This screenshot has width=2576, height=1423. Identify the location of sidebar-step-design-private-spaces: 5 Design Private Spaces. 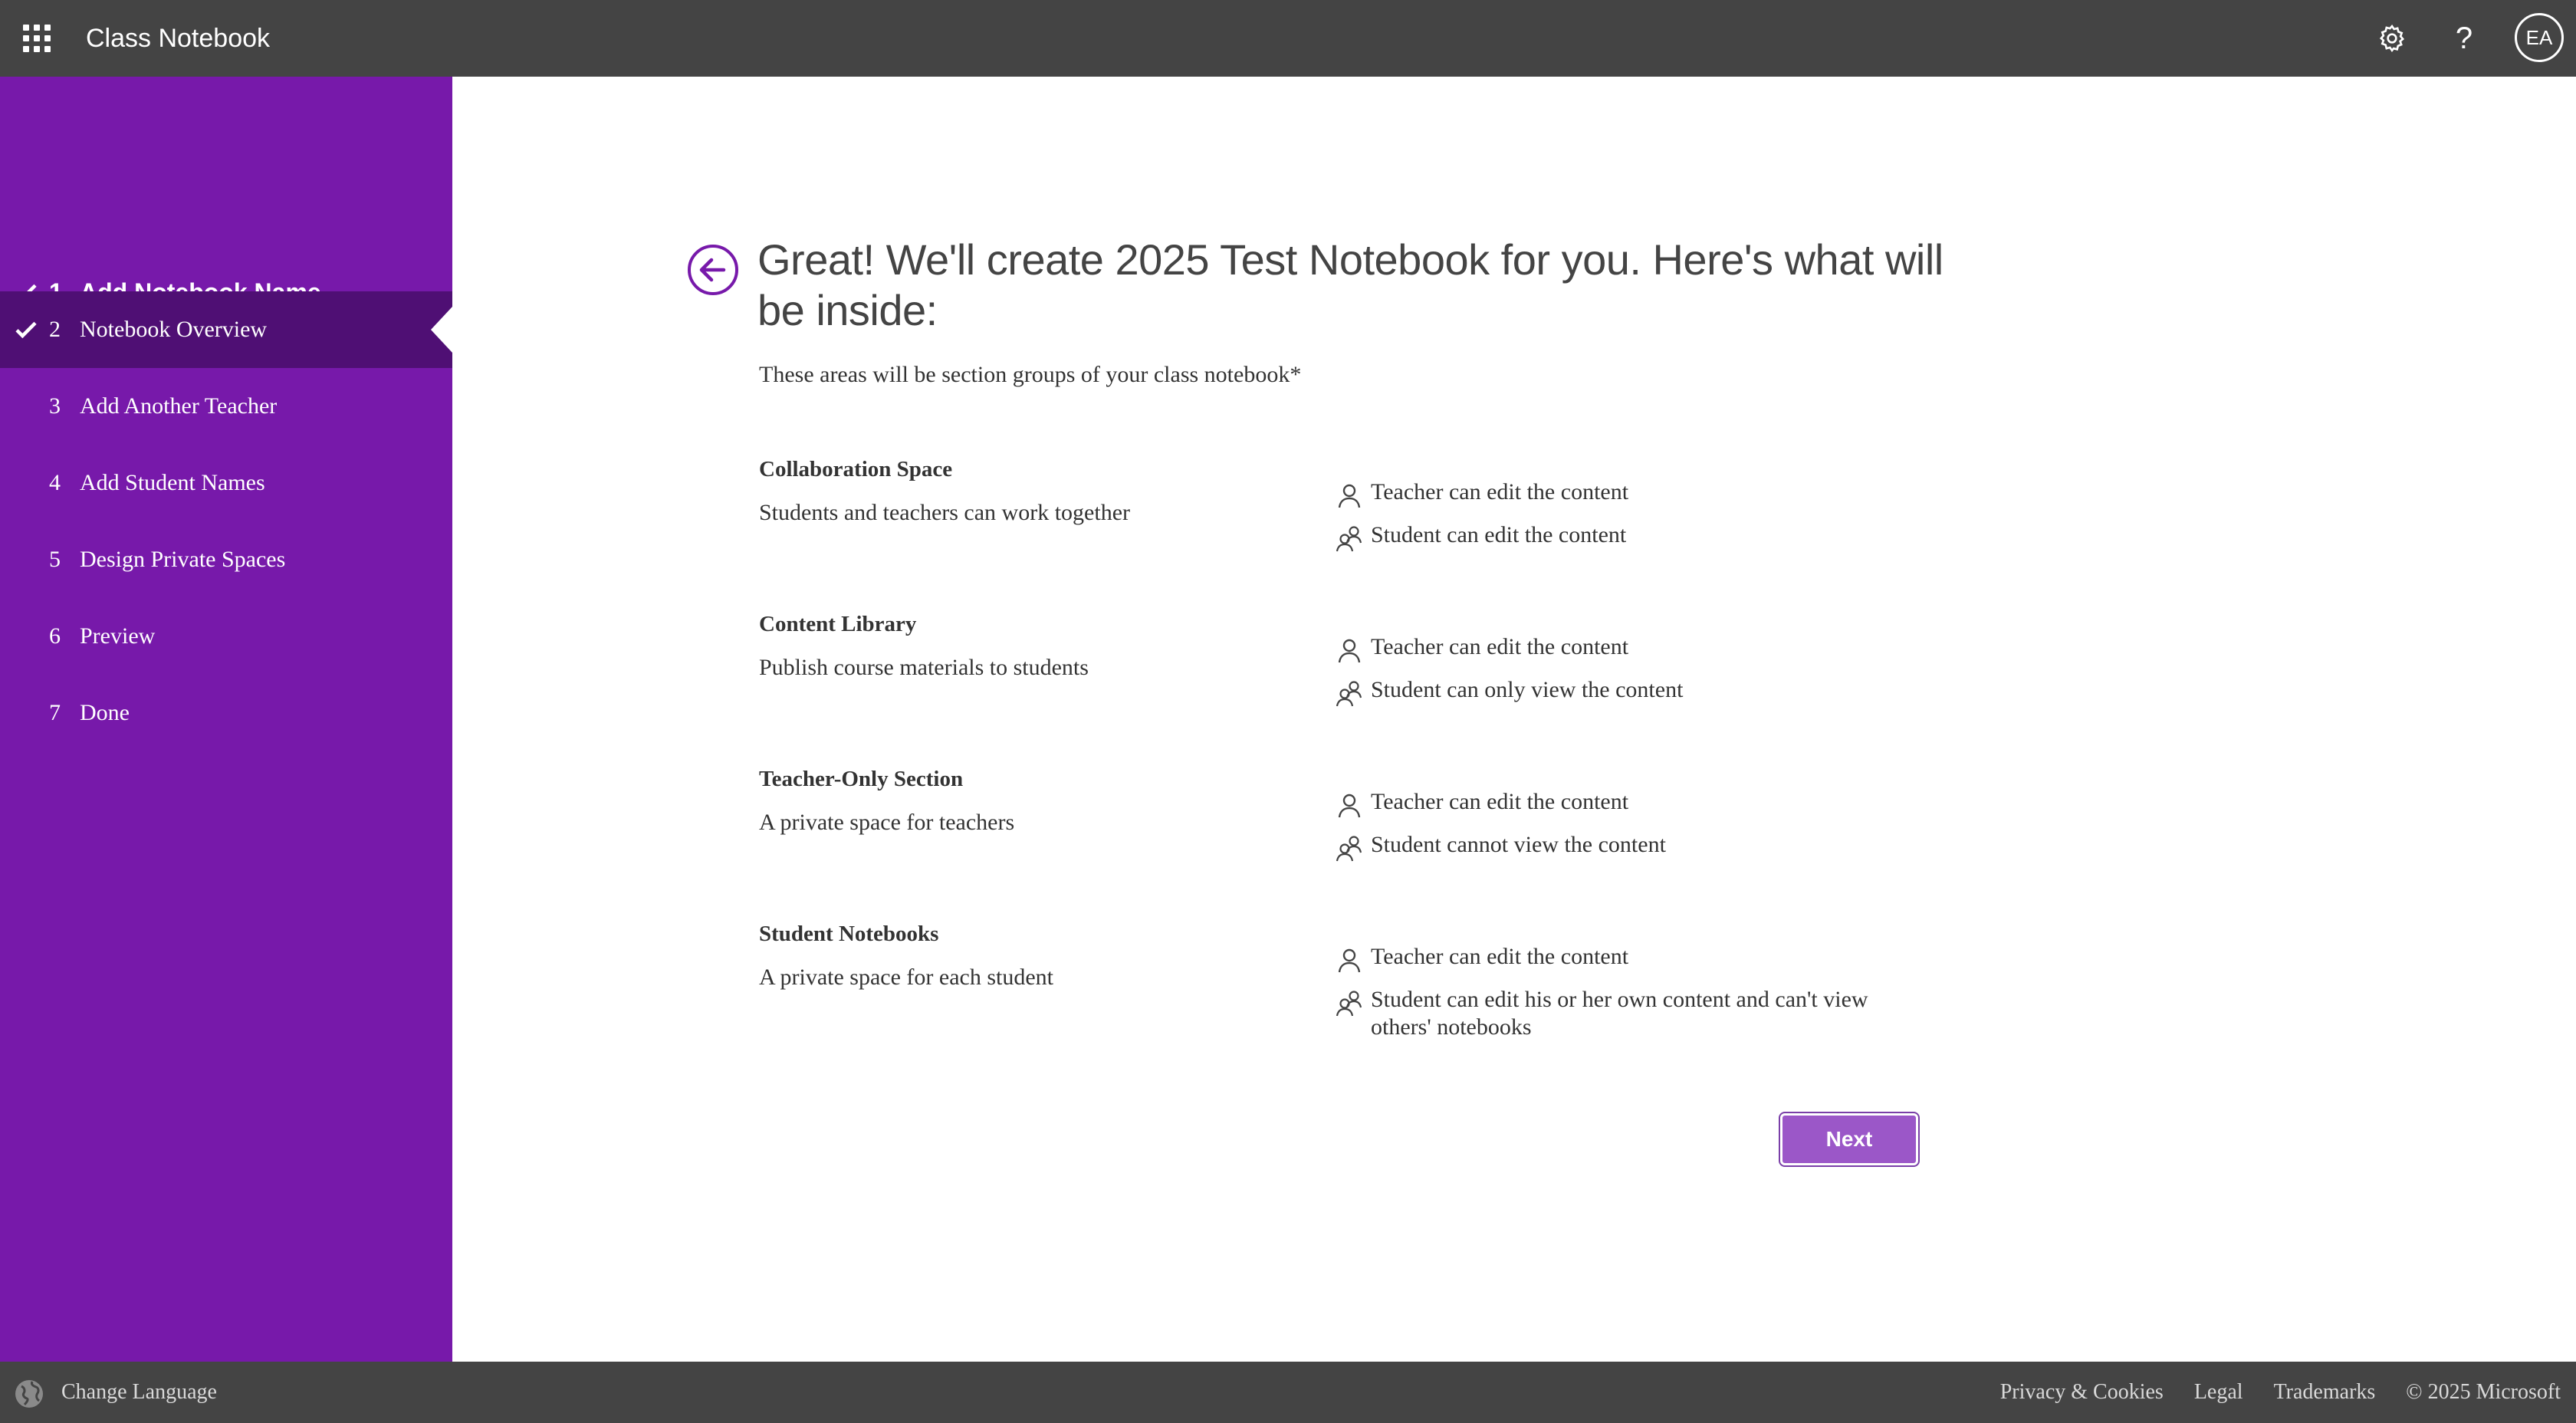
(226, 559).